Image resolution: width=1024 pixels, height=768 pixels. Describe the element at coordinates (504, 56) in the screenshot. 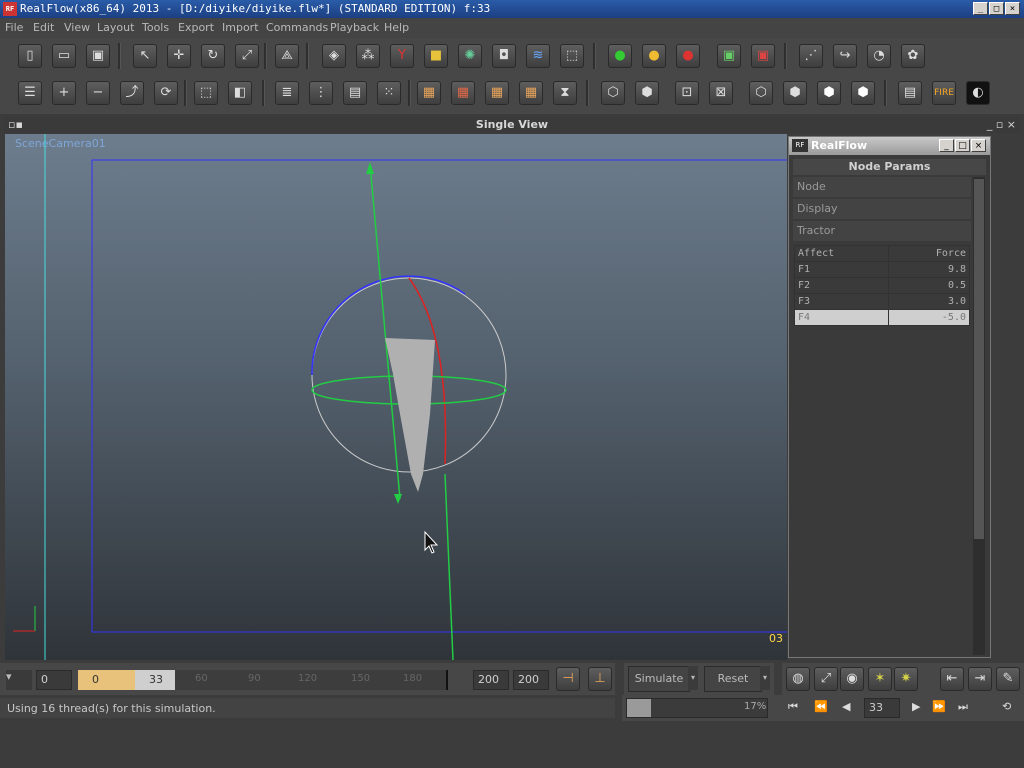

I see `camera-icon: ◘` at that location.